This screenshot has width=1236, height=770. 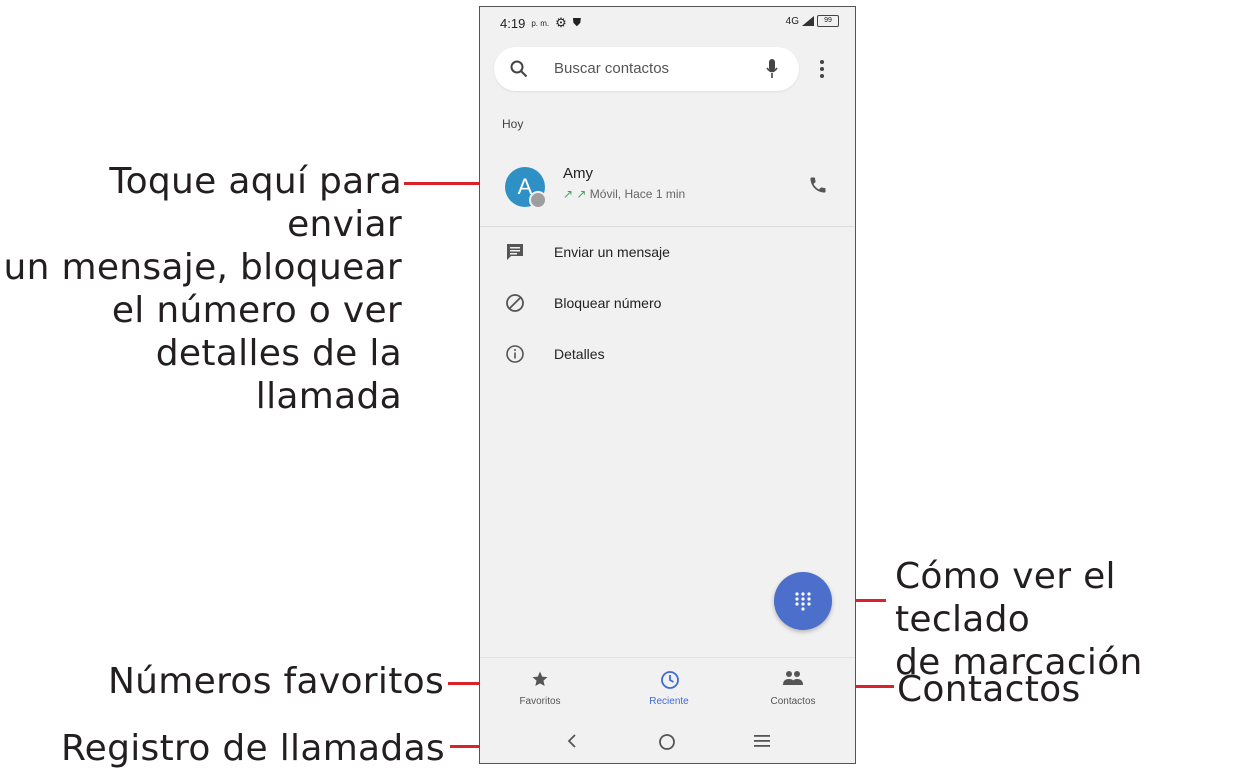 What do you see at coordinates (608, 303) in the screenshot?
I see `action-label-block-number: Bloquear número` at bounding box center [608, 303].